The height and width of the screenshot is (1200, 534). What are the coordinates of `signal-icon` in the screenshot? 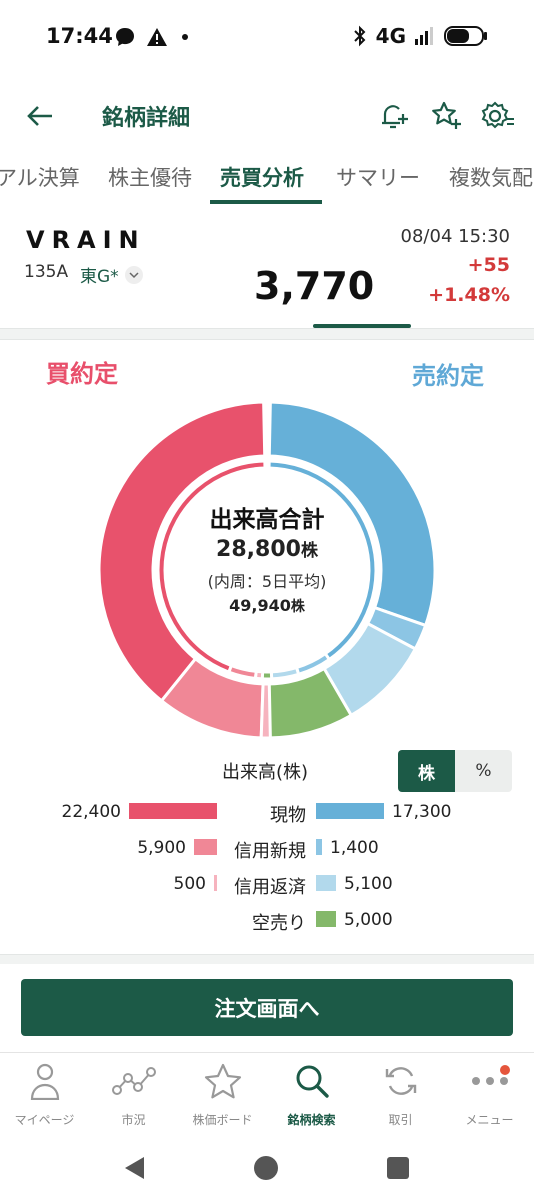 It's located at (424, 36).